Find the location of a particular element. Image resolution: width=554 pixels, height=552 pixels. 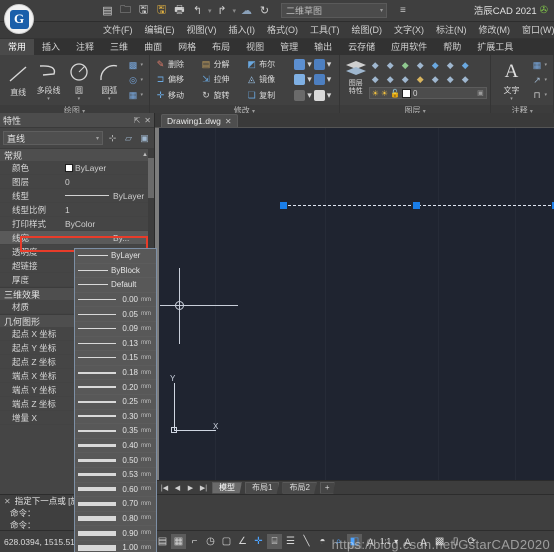

scale-icon is located at coordinates (319, 65).